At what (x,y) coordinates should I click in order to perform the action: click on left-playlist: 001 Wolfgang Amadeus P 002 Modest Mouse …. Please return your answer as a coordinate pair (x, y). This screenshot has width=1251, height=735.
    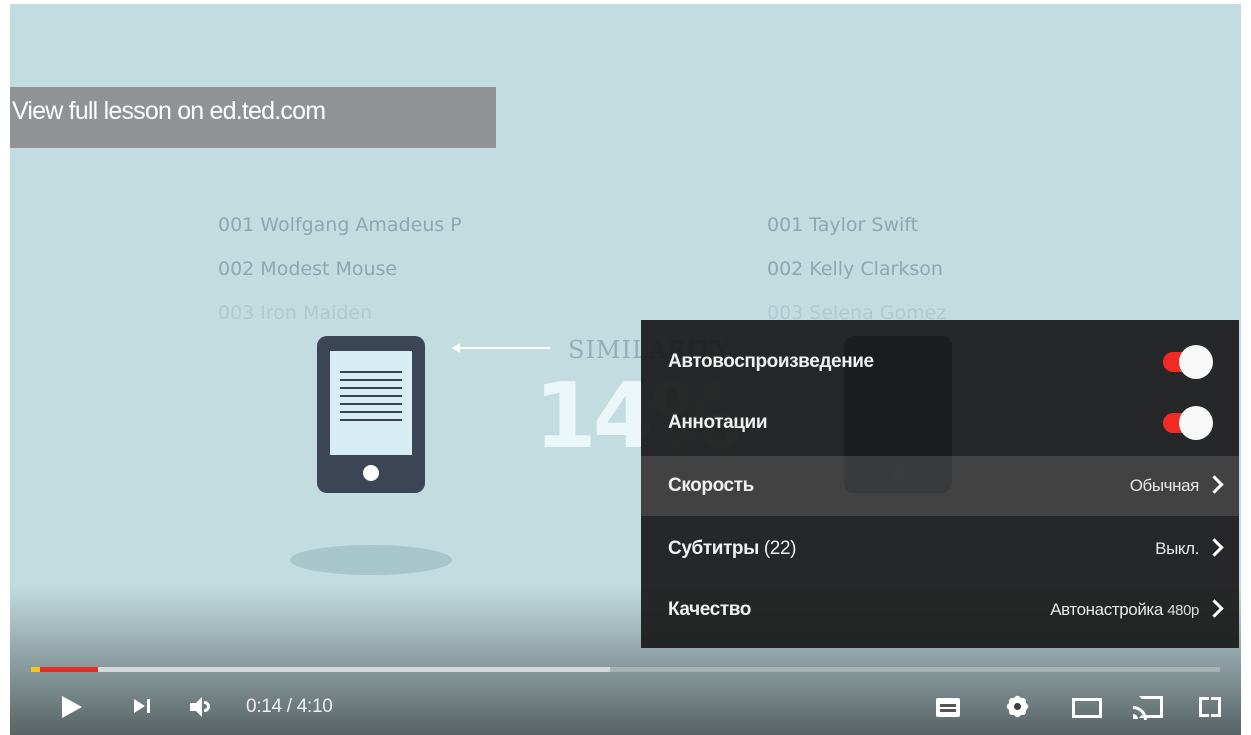
    Looking at the image, I should click on (340, 278).